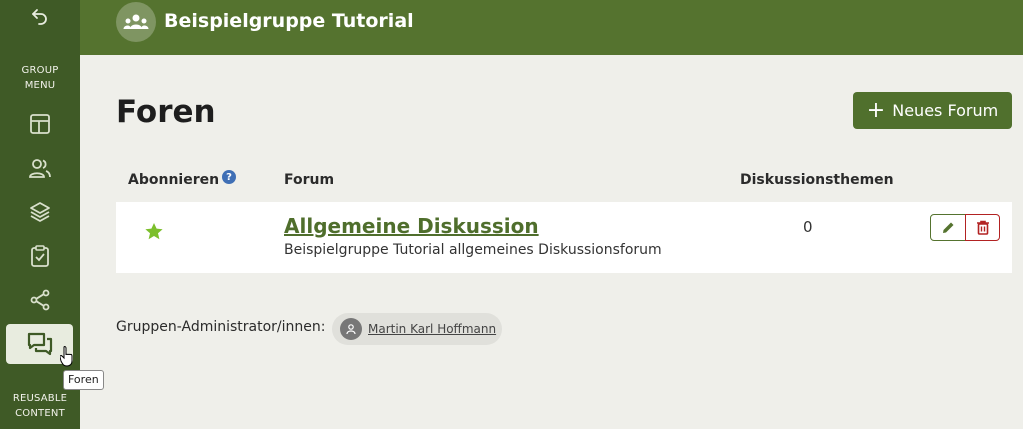  Describe the element at coordinates (83, 380) in the screenshot. I see `tooltip: Foren` at that location.